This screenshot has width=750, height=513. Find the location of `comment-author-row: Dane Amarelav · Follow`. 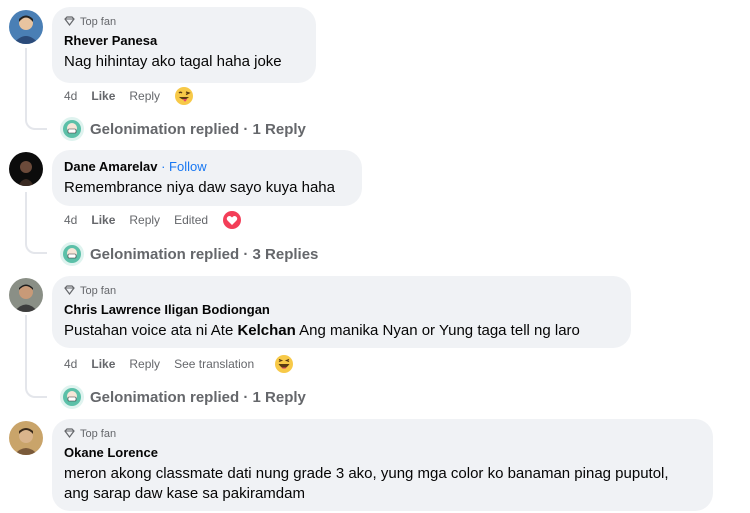

comment-author-row: Dane Amarelav · Follow is located at coordinates (207, 166).